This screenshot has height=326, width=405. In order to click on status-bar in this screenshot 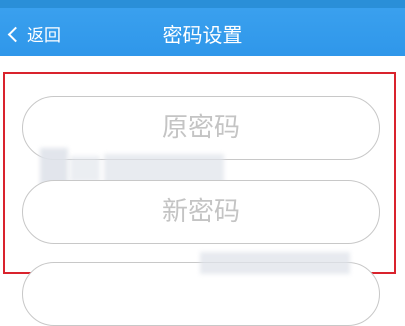, I will do `click(202, 4)`.